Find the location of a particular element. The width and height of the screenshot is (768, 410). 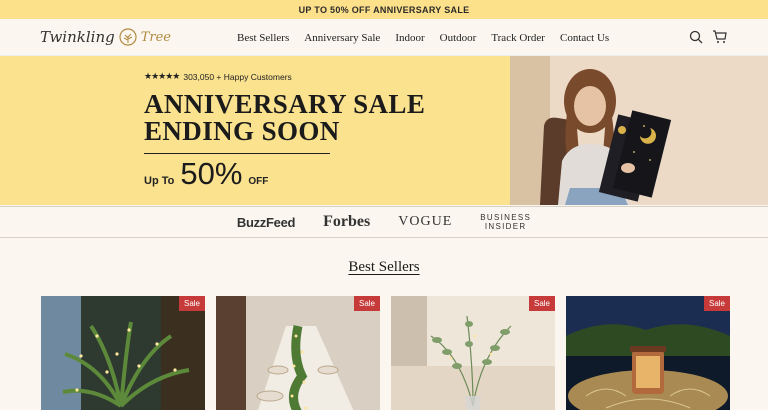

best-sellers-heading: Best Sellers is located at coordinates (384, 266).